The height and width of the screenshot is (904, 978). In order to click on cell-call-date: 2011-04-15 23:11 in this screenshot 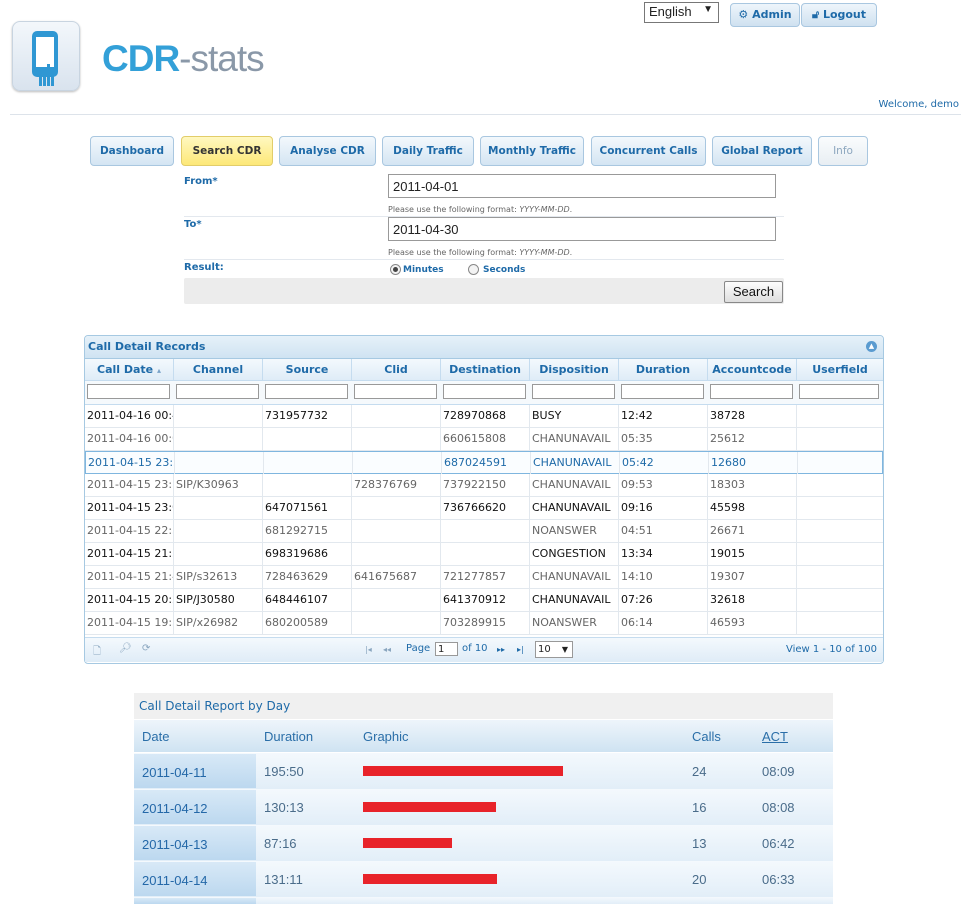, I will do `click(129, 485)`.